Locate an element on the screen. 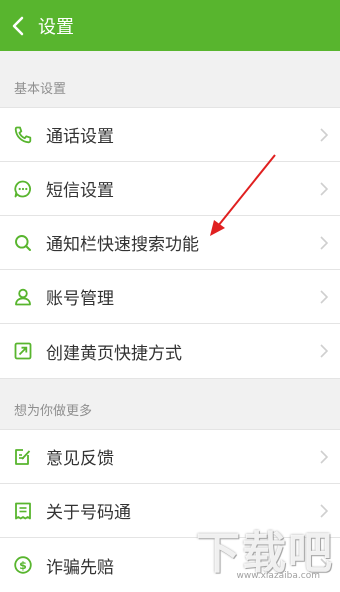 The image size is (340, 592). about-icon is located at coordinates (23, 510).